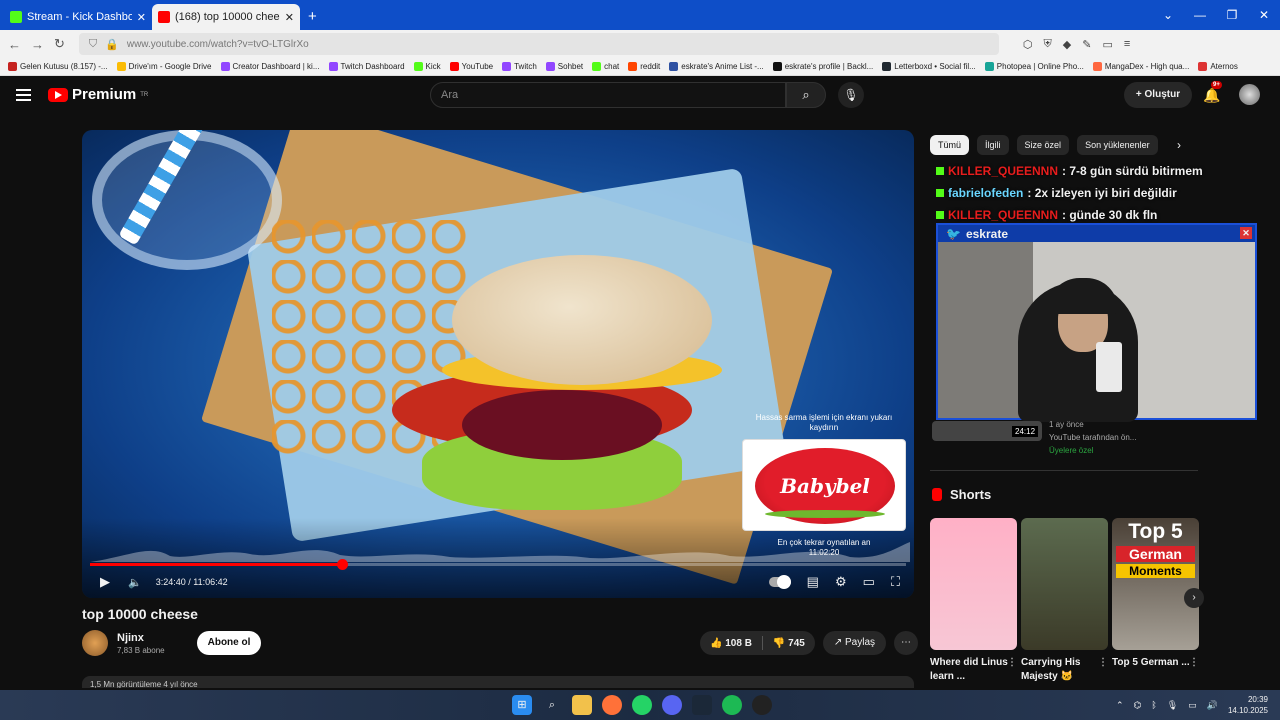 The image size is (1280, 720). I want to click on system-tray: ⌃ ⌬ ᛒ 🎙 ▭ 🔊 20:39 14.10.2025, so click(1192, 705).